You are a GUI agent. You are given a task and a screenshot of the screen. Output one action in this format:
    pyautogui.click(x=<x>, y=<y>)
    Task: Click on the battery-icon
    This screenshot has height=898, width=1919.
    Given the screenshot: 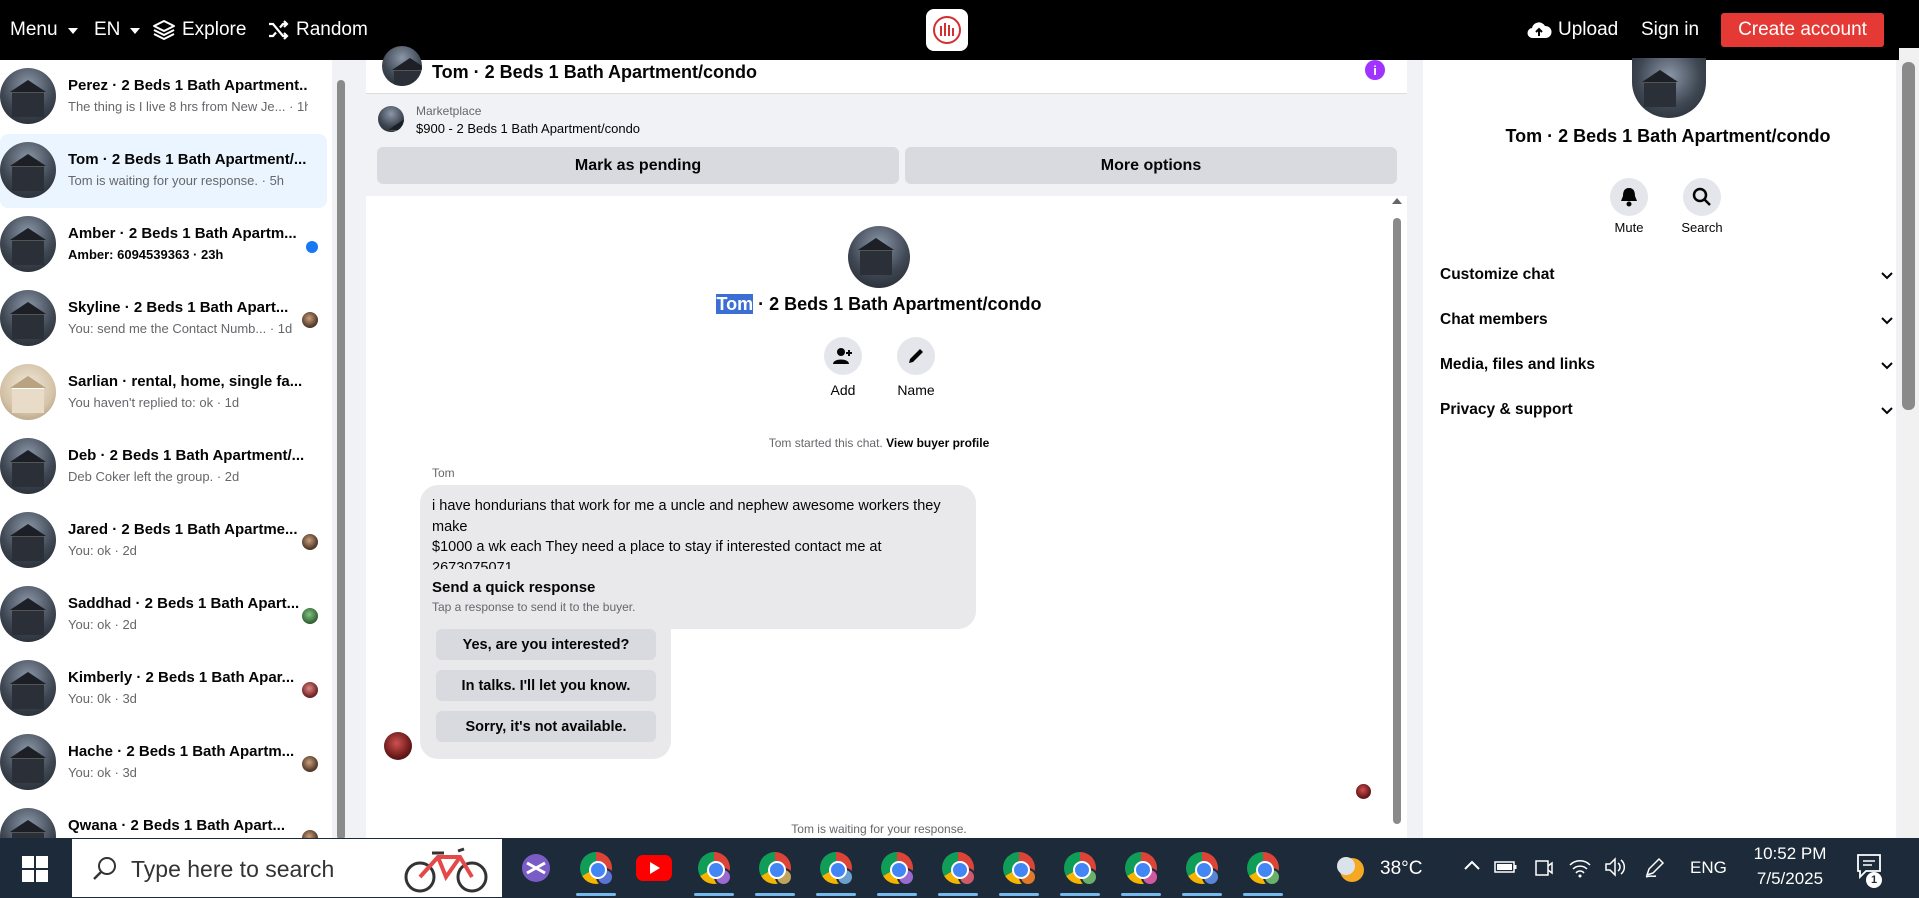 What is the action you would take?
    pyautogui.click(x=1506, y=870)
    